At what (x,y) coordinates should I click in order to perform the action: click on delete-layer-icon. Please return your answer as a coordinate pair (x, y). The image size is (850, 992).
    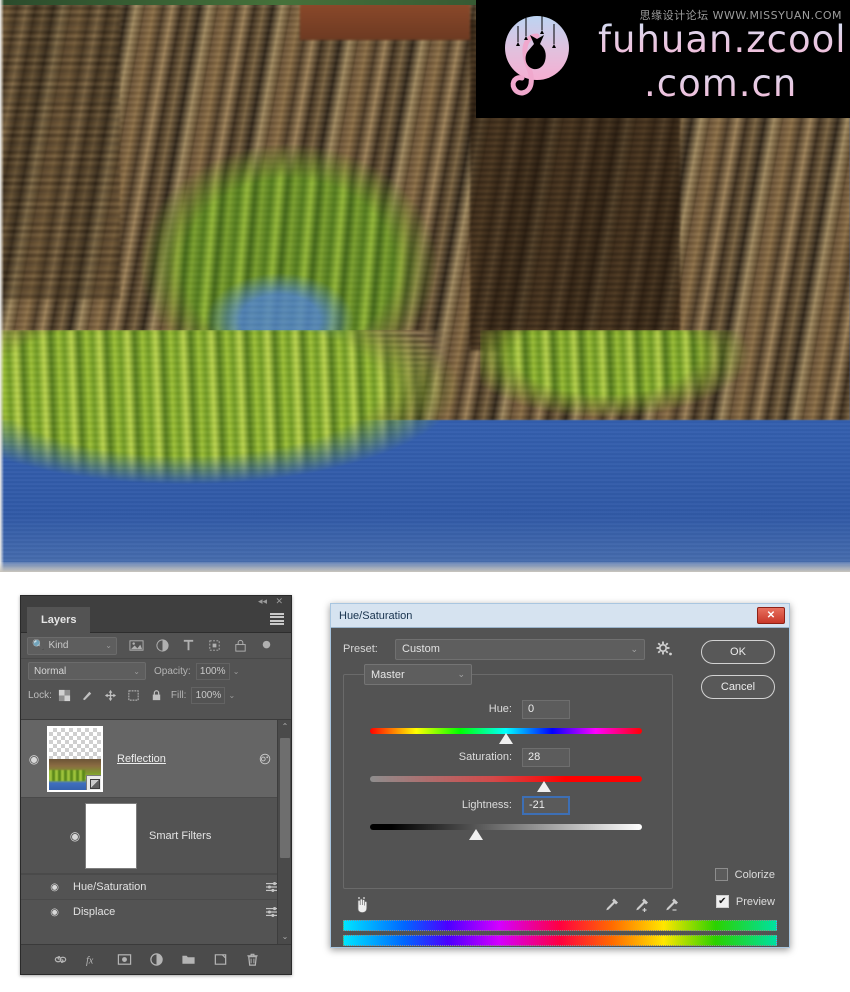
    Looking at the image, I should click on (252, 959).